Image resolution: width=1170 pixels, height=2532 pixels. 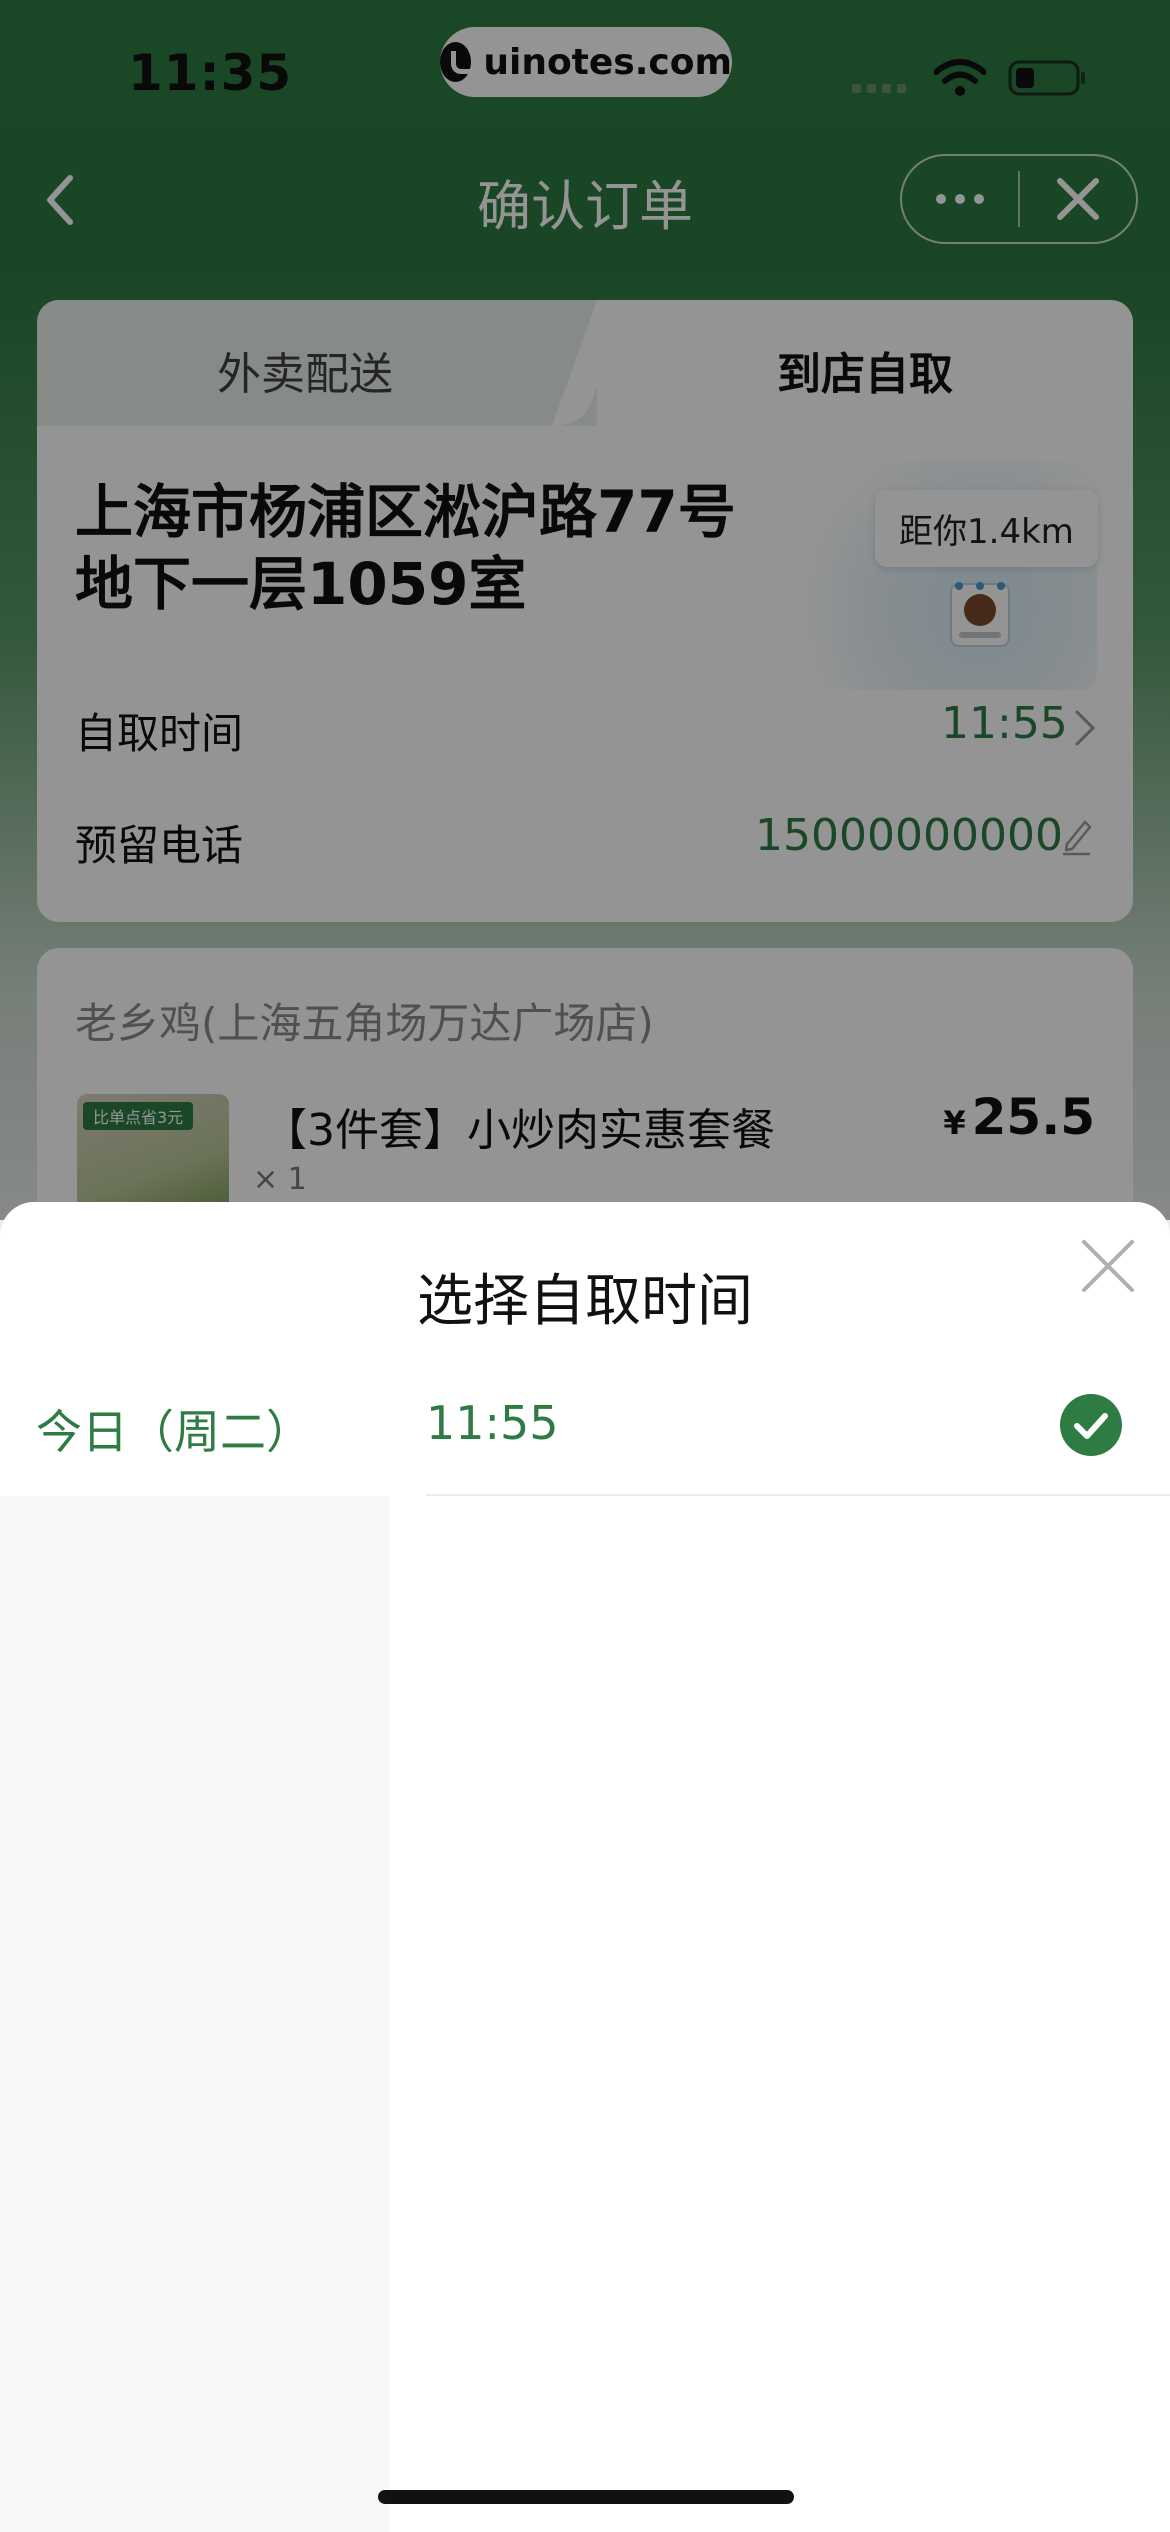 What do you see at coordinates (174, 1432) in the screenshot?
I see `day-label: 今日（周二）` at bounding box center [174, 1432].